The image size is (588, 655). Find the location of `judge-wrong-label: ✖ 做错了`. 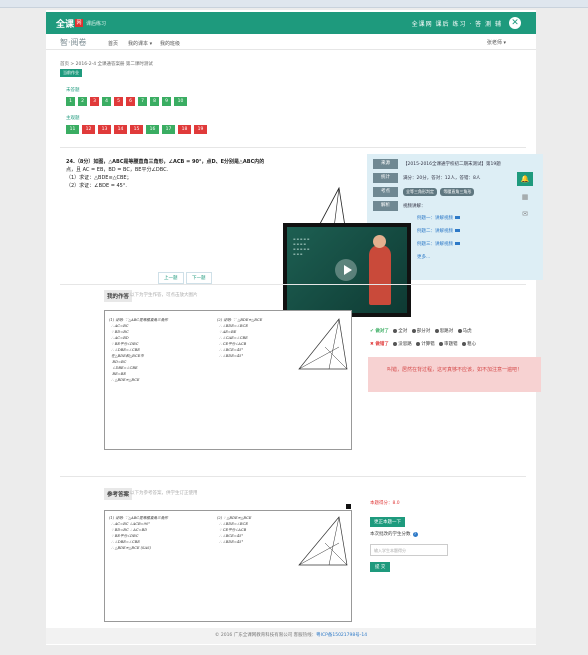

judge-wrong-label: ✖ 做错了 is located at coordinates (379, 344).